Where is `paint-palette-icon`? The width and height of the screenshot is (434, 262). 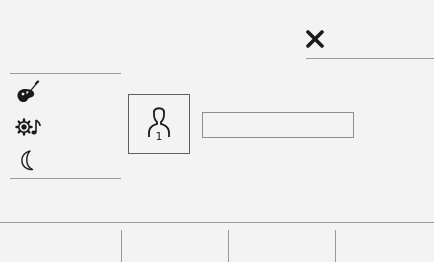 paint-palette-icon is located at coordinates (28, 91).